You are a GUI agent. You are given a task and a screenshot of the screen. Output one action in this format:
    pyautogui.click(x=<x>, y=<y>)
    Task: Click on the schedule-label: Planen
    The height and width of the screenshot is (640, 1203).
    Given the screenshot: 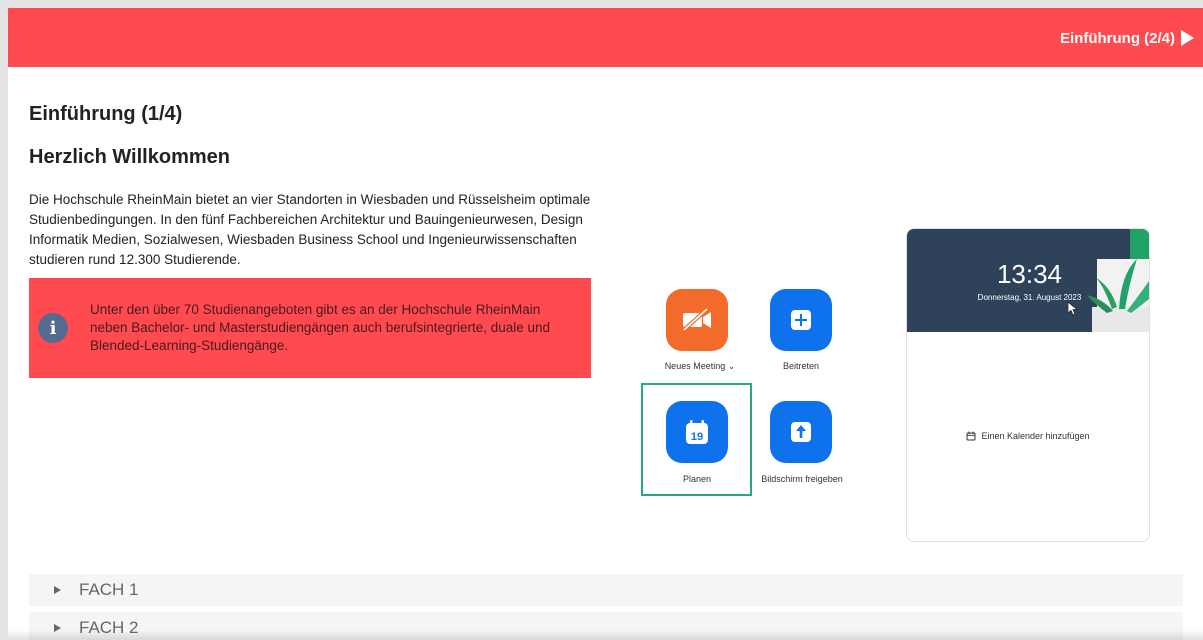 What is the action you would take?
    pyautogui.click(x=697, y=479)
    